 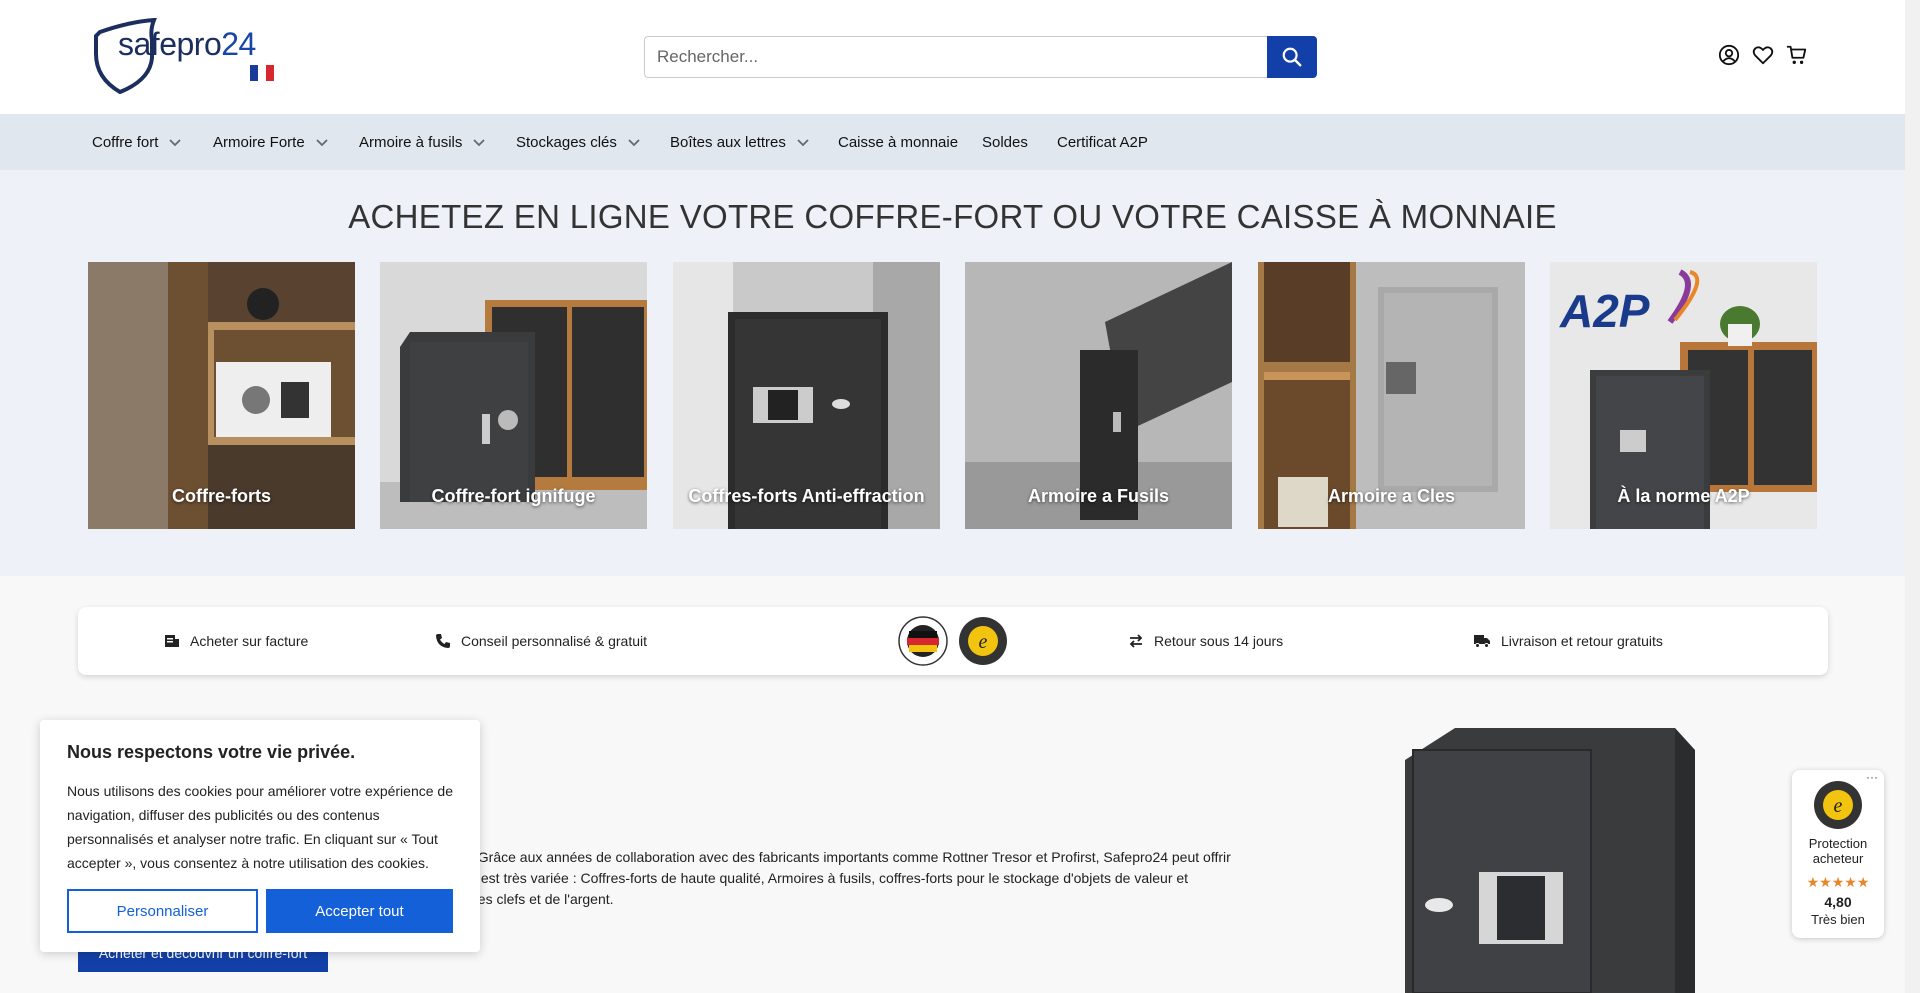 I want to click on nav-item-label: Armoire à fusils, so click(x=411, y=142).